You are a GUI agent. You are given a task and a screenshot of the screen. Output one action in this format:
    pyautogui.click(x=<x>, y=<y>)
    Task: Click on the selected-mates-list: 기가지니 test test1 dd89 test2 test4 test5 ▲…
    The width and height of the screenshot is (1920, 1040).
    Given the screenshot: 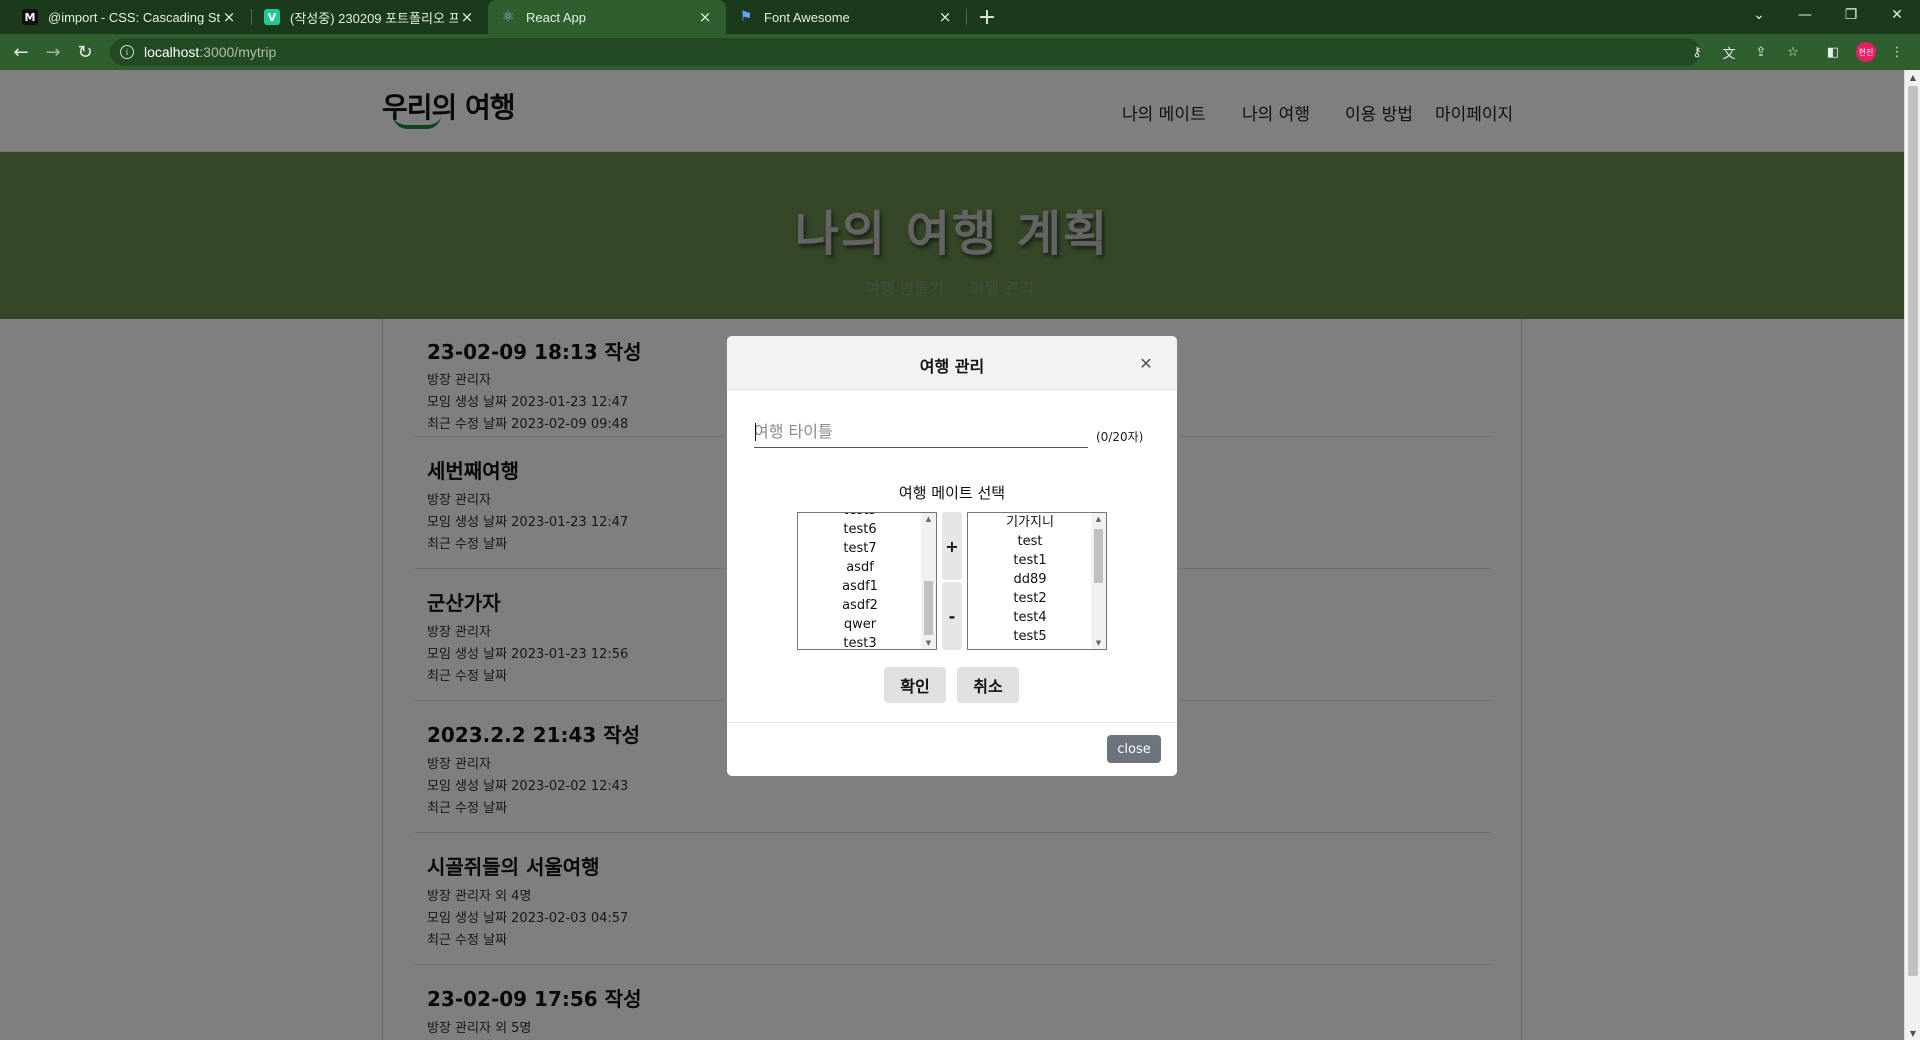 What is the action you would take?
    pyautogui.click(x=1037, y=581)
    